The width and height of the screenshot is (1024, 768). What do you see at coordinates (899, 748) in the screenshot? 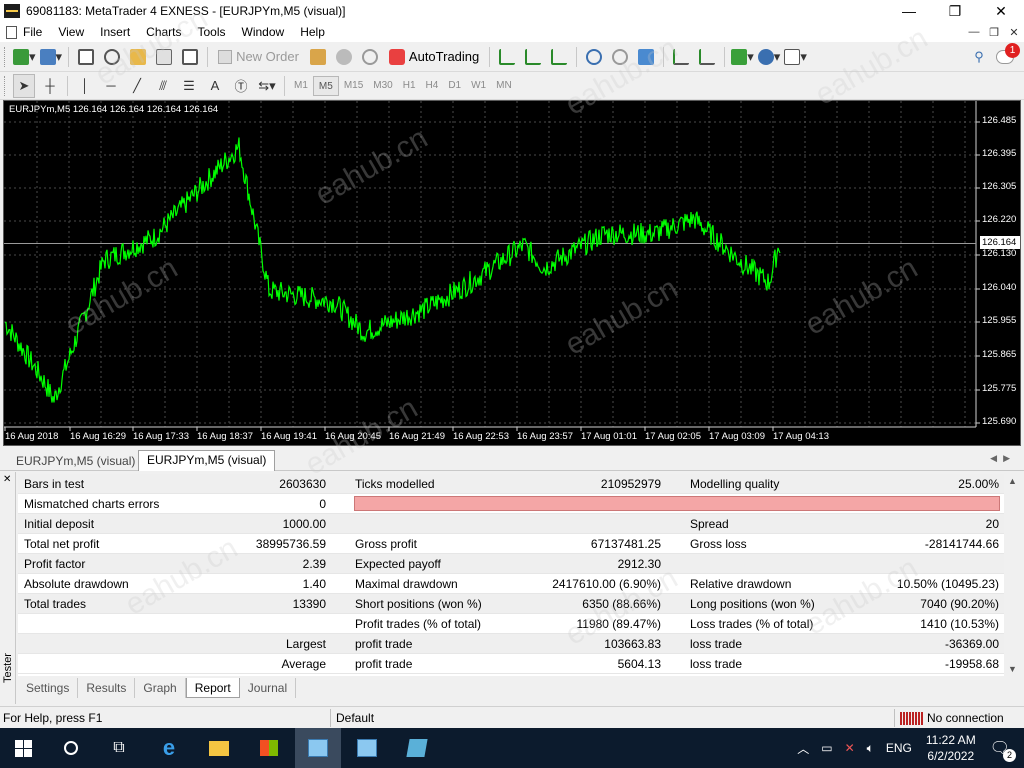
I see `language-indicator: ENG` at bounding box center [899, 748].